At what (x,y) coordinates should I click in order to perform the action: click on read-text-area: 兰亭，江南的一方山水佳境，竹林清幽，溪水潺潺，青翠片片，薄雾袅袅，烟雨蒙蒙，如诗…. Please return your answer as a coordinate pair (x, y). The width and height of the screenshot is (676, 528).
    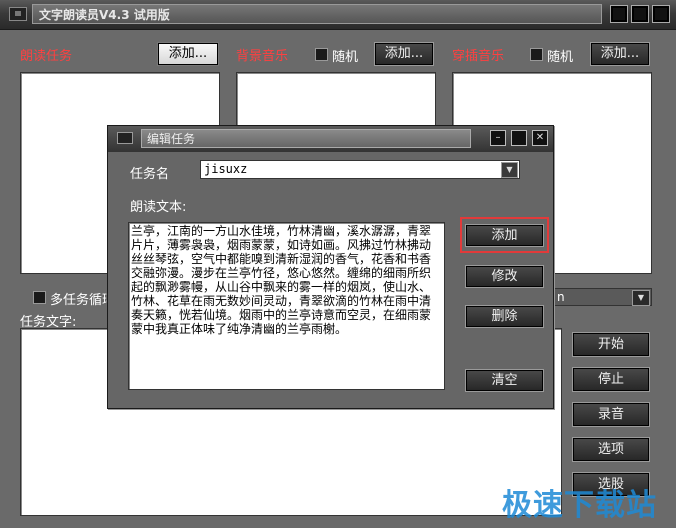
    Looking at the image, I should click on (286, 306).